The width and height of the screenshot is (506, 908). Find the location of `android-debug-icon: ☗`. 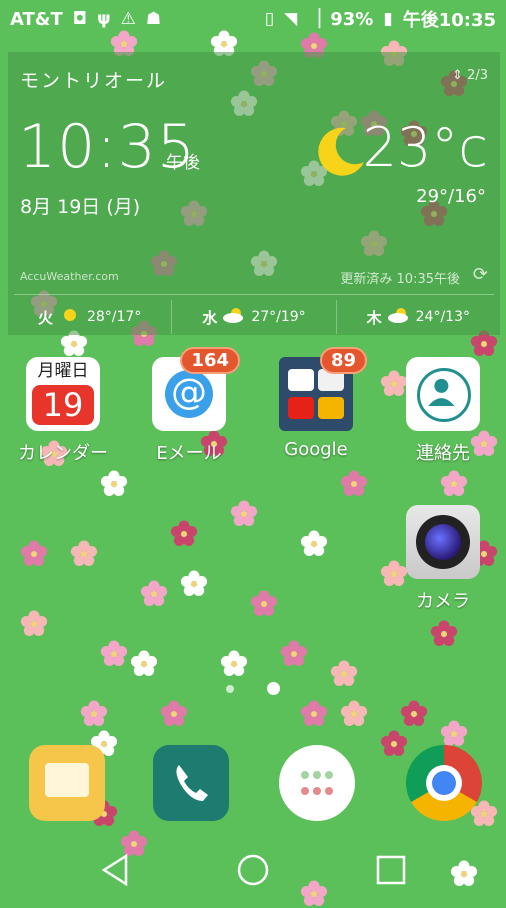

android-debug-icon: ☗ is located at coordinates (153, 18).